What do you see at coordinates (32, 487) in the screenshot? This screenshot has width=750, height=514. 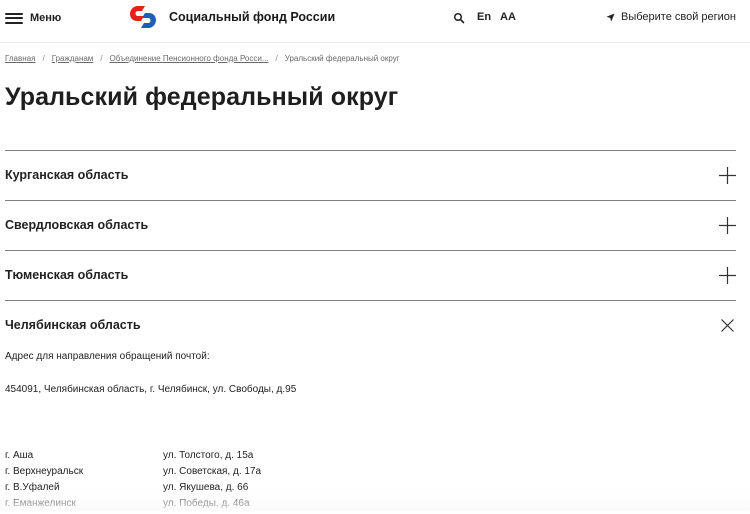 I see `office-city: г. В.Уфалей` at bounding box center [32, 487].